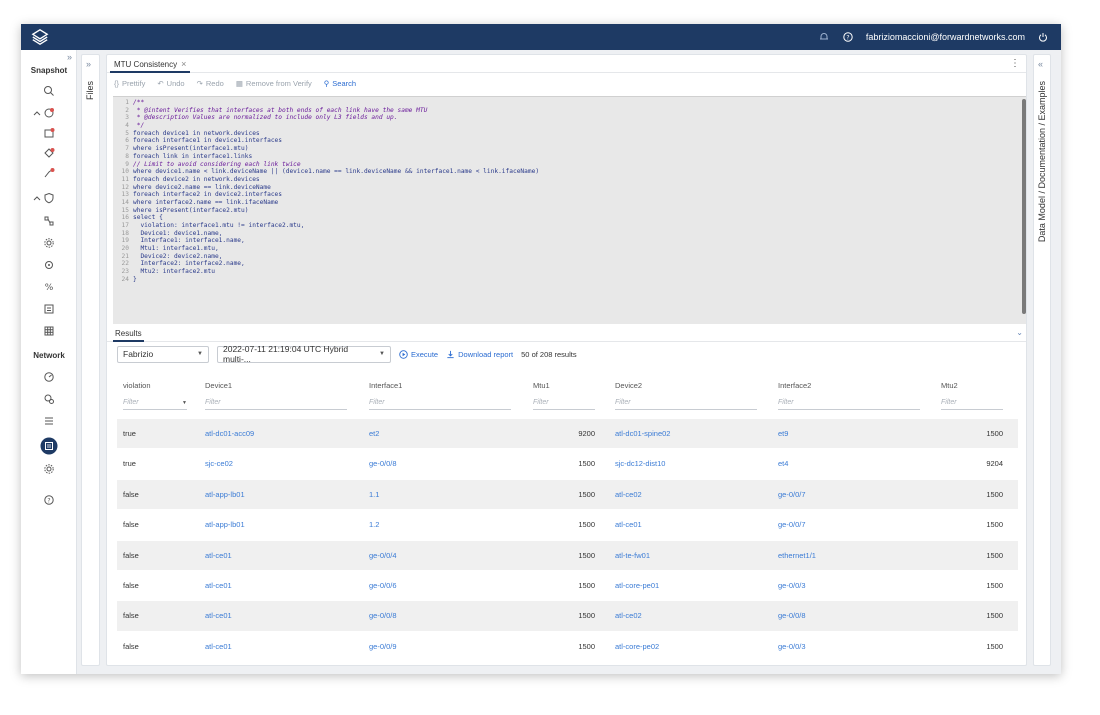  Describe the element at coordinates (686, 464) in the screenshot. I see `table-cell: sjc-dc12-dist10` at that location.